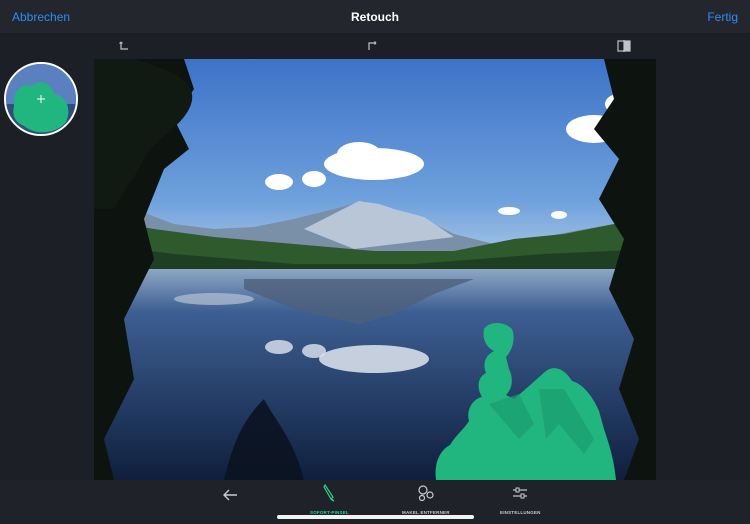  I want to click on compare-icon, so click(624, 46).